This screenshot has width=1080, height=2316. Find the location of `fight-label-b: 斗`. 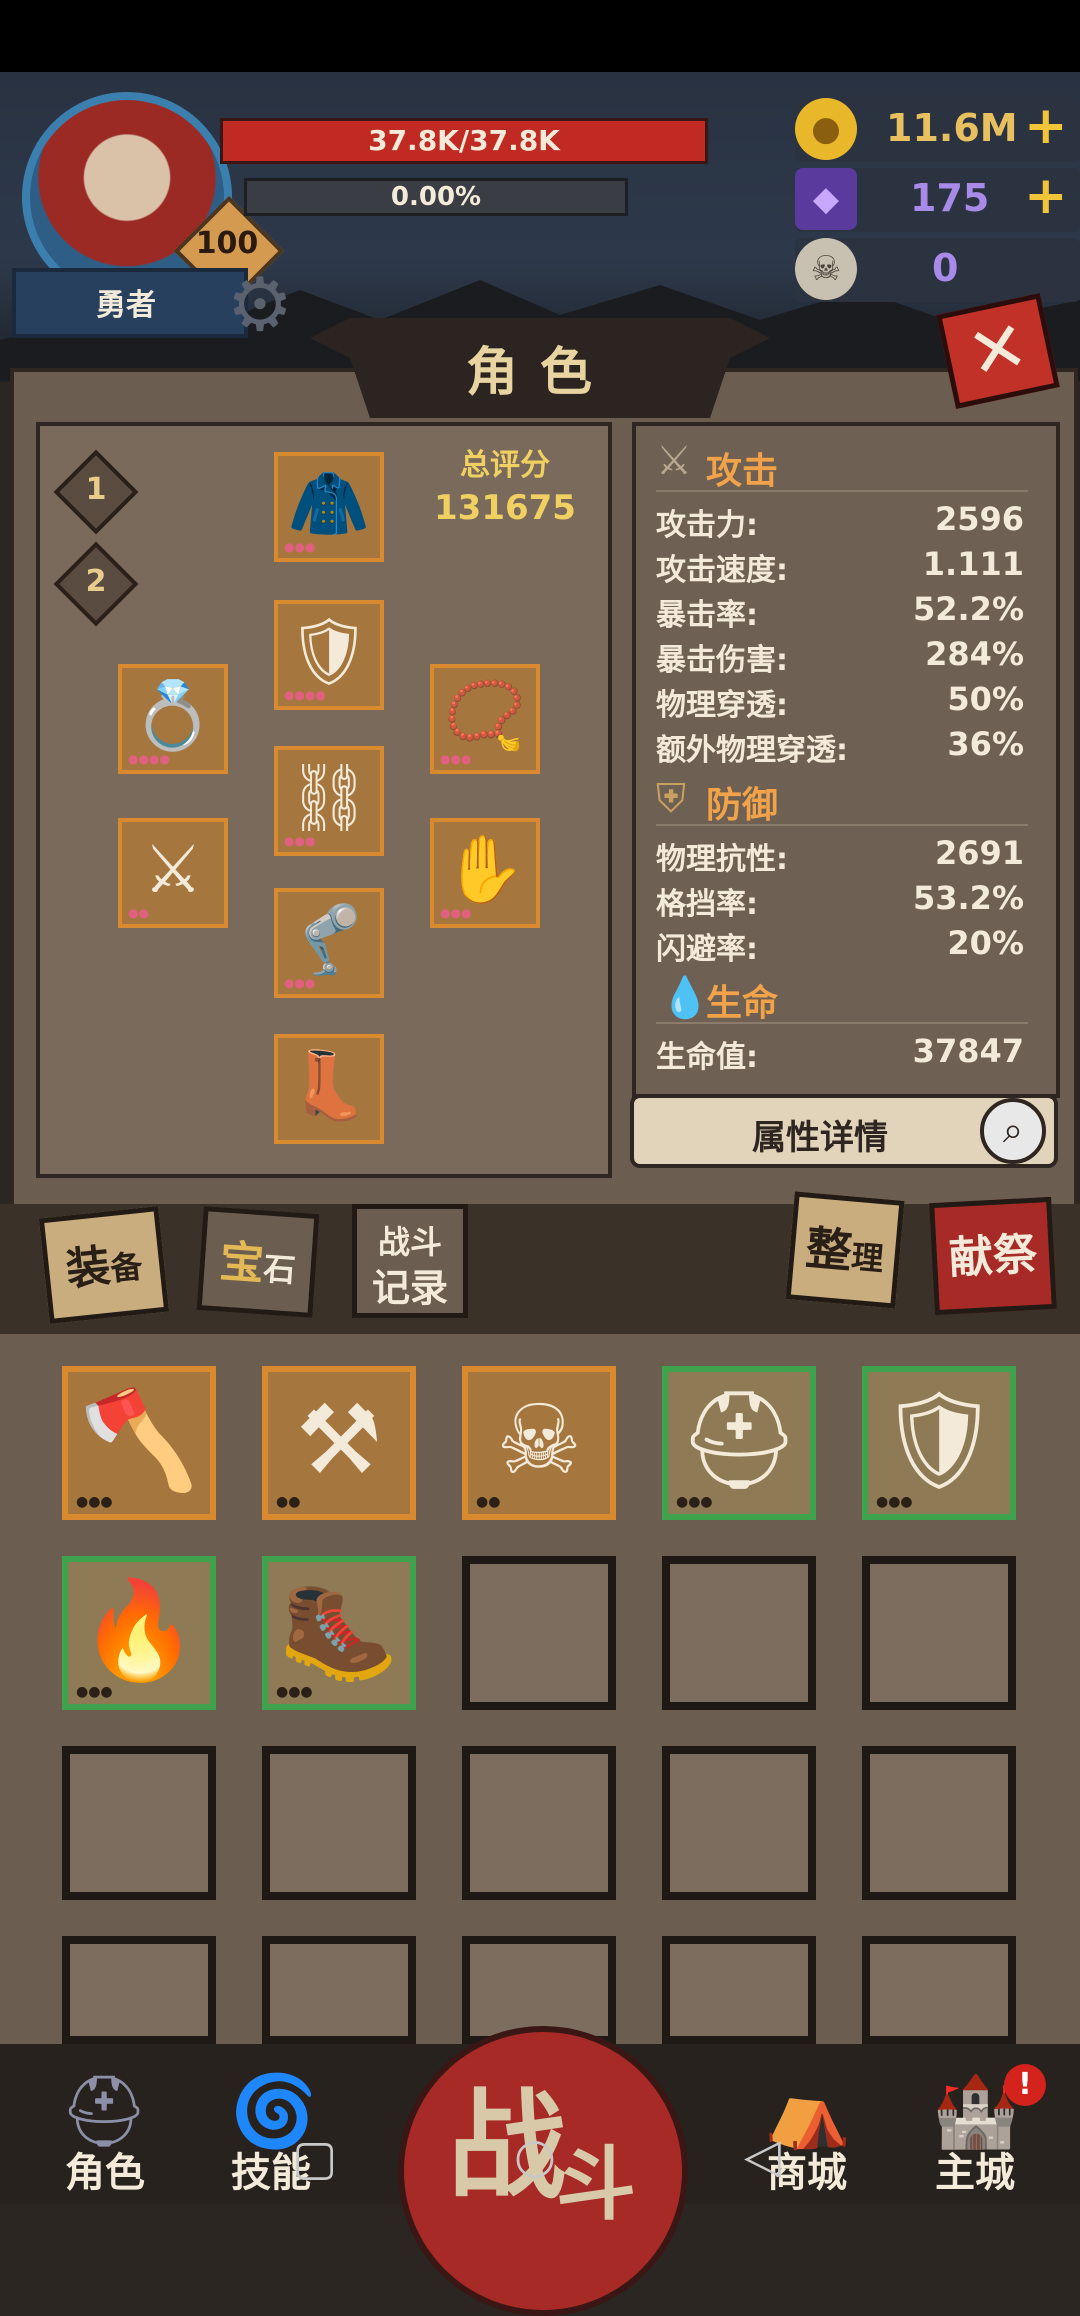

fight-label-b: 斗 is located at coordinates (596, 2184).